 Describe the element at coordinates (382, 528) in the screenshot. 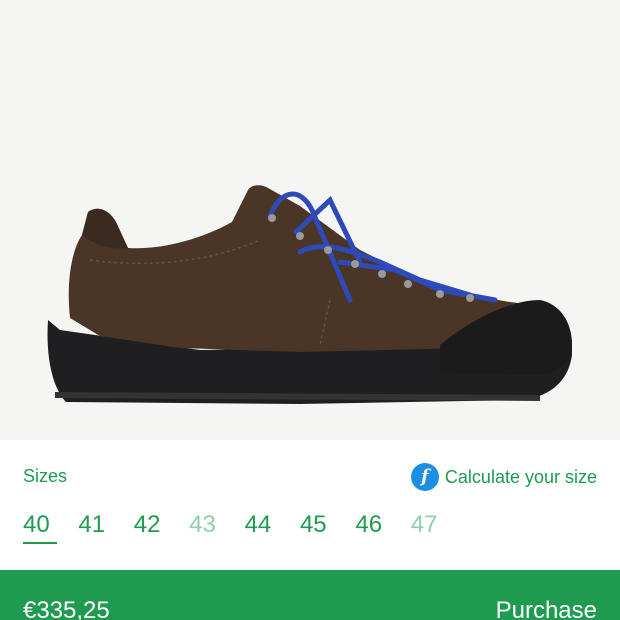

I see `size-option-46: 46` at that location.